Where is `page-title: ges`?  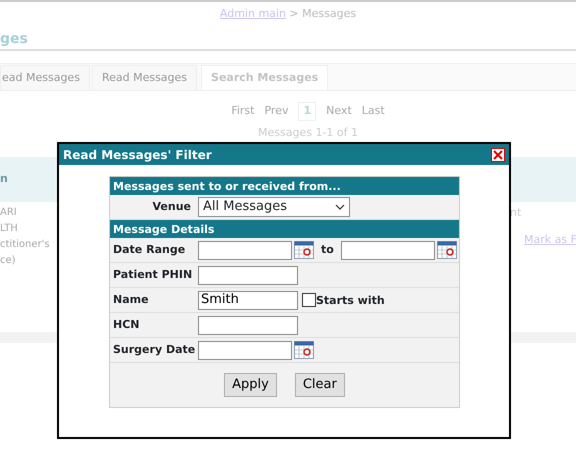 page-title: ges is located at coordinates (14, 39).